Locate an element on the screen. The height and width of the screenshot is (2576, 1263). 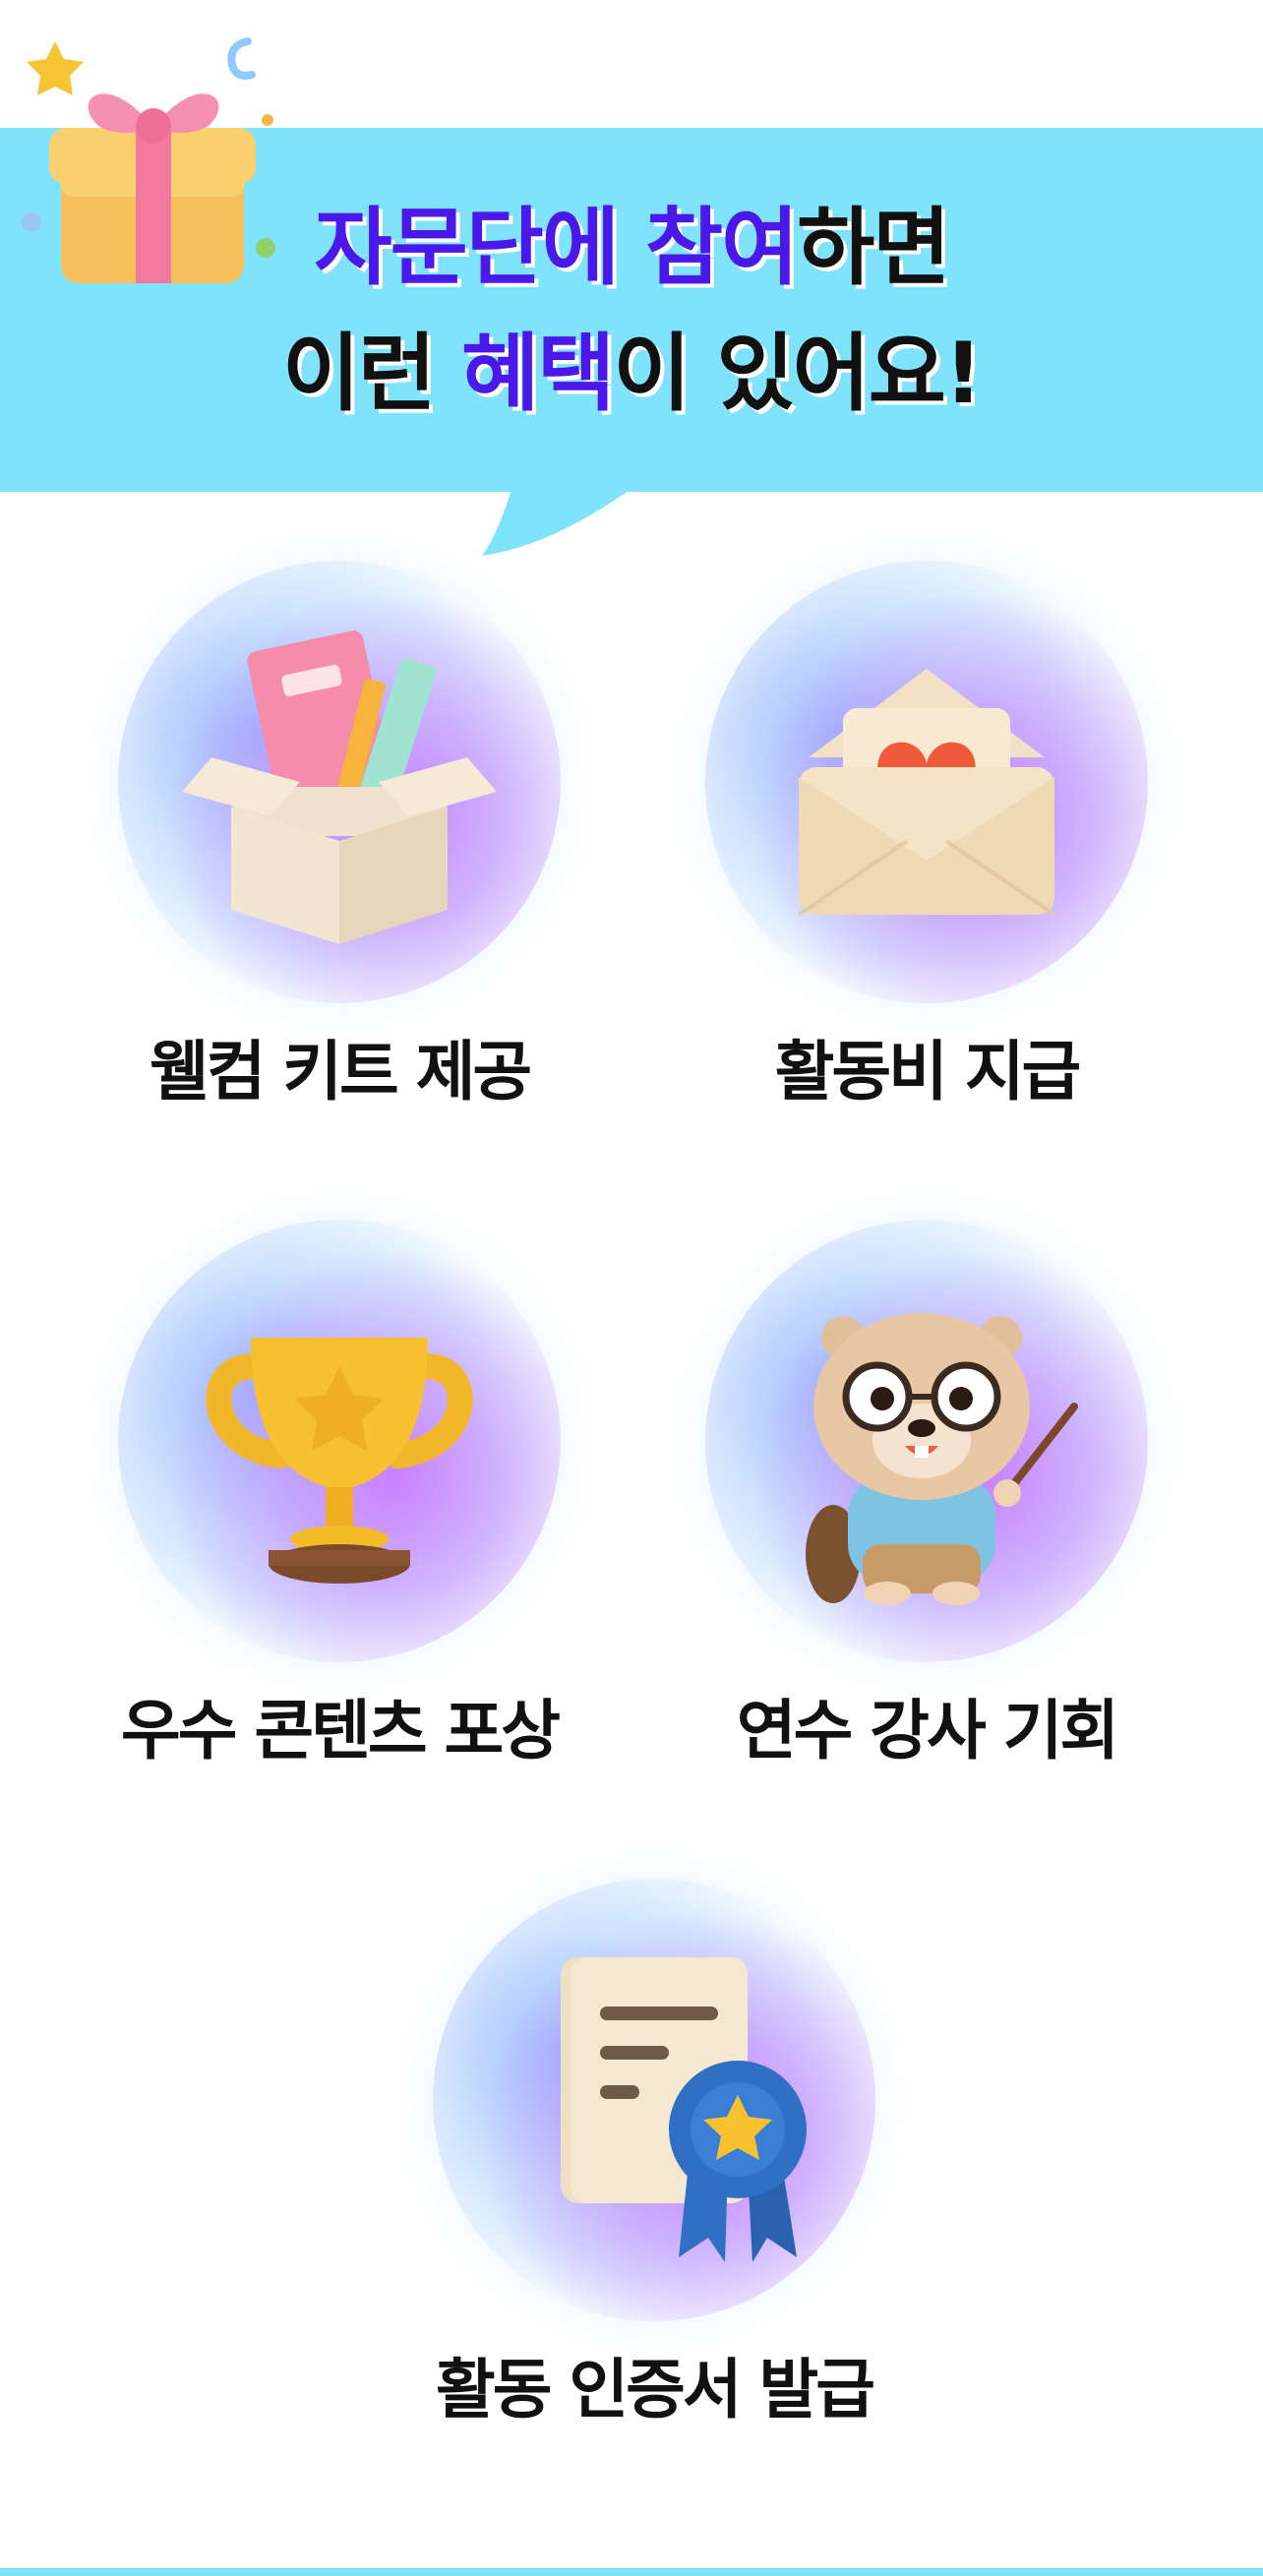
benefit-label: 우수 콘텐츠 포상 is located at coordinates (341, 1730).